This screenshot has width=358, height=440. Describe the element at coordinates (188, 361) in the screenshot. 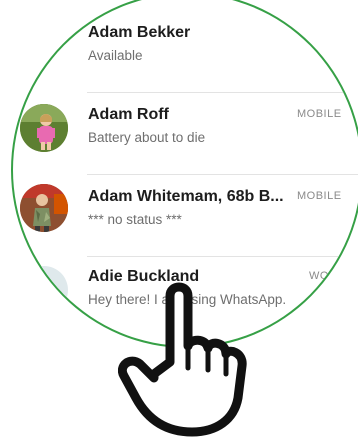

I see `pointing-hand-icon` at that location.